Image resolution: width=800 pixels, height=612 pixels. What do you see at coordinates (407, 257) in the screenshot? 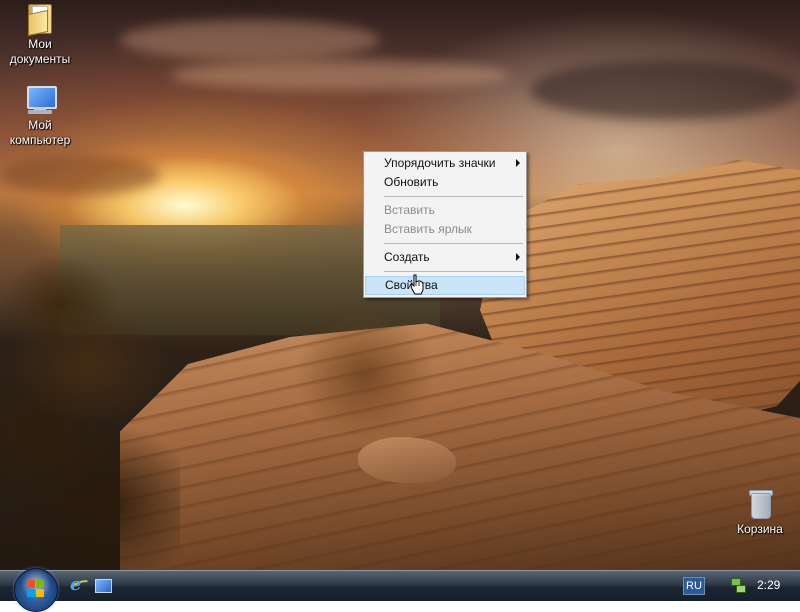
I see `menu-item-label: Создать` at bounding box center [407, 257].